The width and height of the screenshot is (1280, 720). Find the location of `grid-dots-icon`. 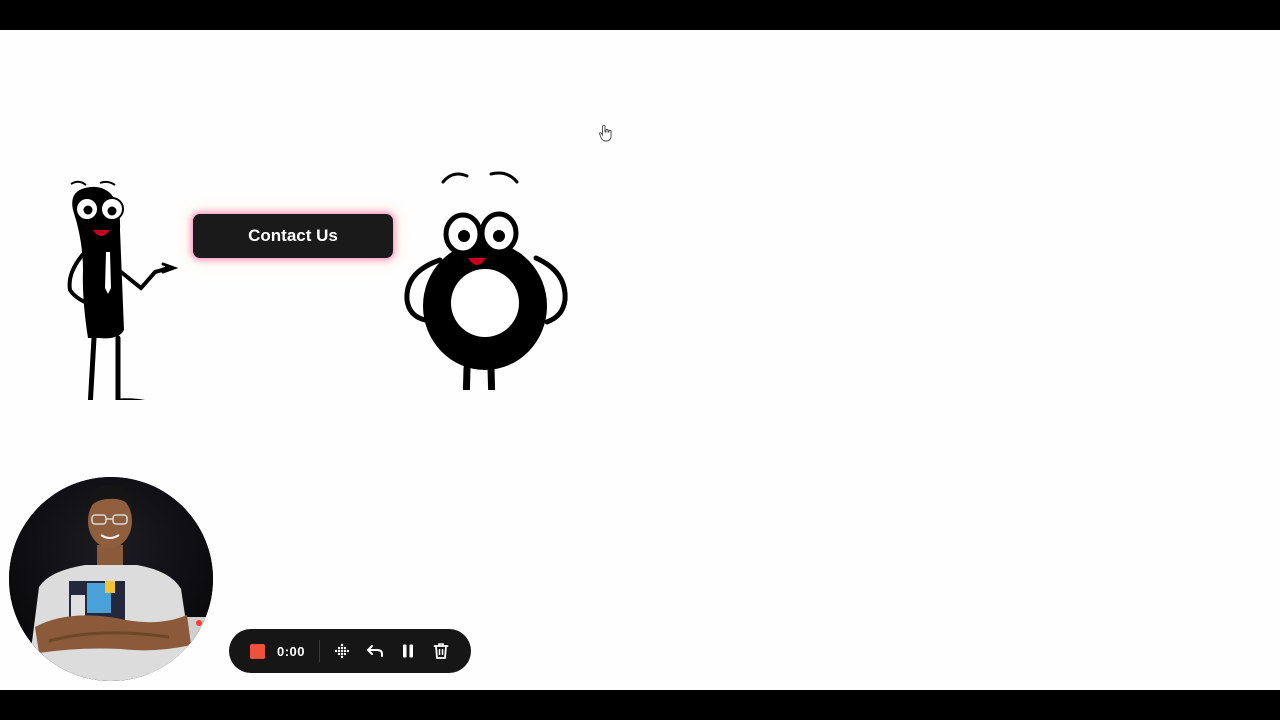

grid-dots-icon is located at coordinates (342, 651).